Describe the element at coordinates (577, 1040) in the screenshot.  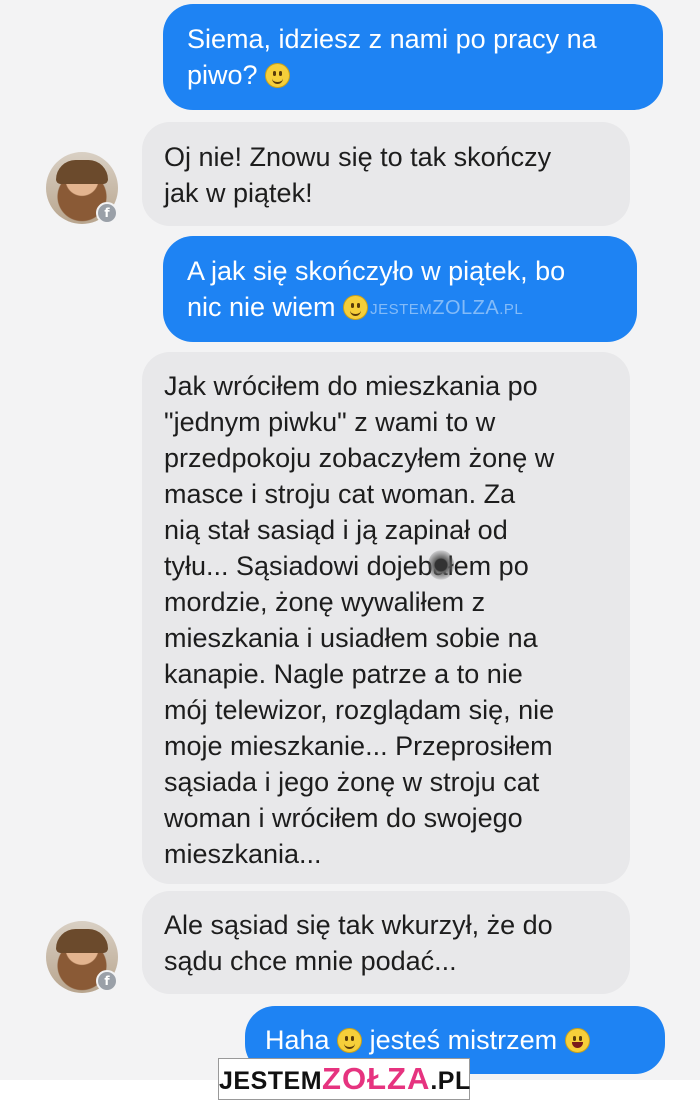
I see `tongue-out-emoji-icon` at that location.